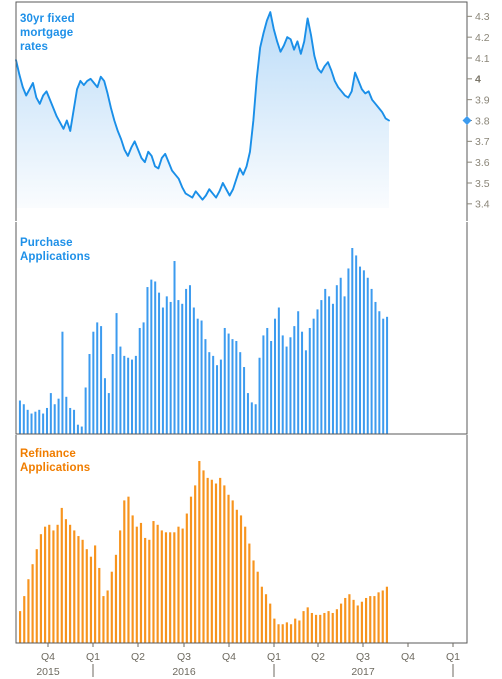 The height and width of the screenshot is (679, 502). Describe the element at coordinates (482, 184) in the screenshot. I see `y-axis-tick-label: 3.5` at that location.